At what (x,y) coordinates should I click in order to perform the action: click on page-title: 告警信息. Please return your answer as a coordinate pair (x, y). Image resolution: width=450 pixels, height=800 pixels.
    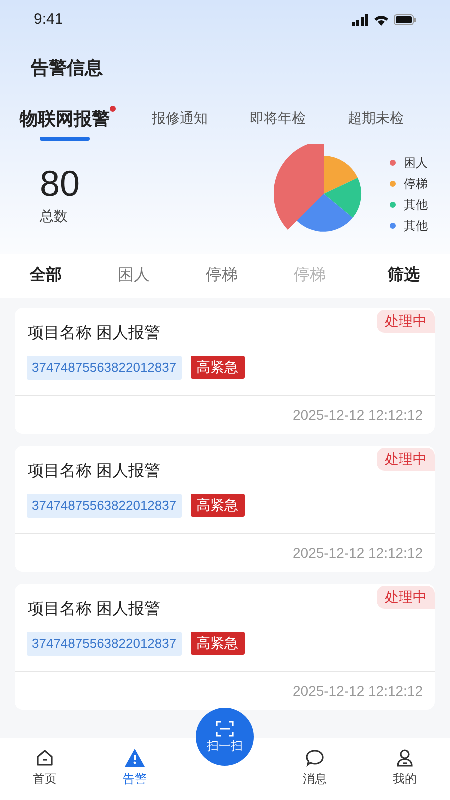
    Looking at the image, I should click on (67, 68).